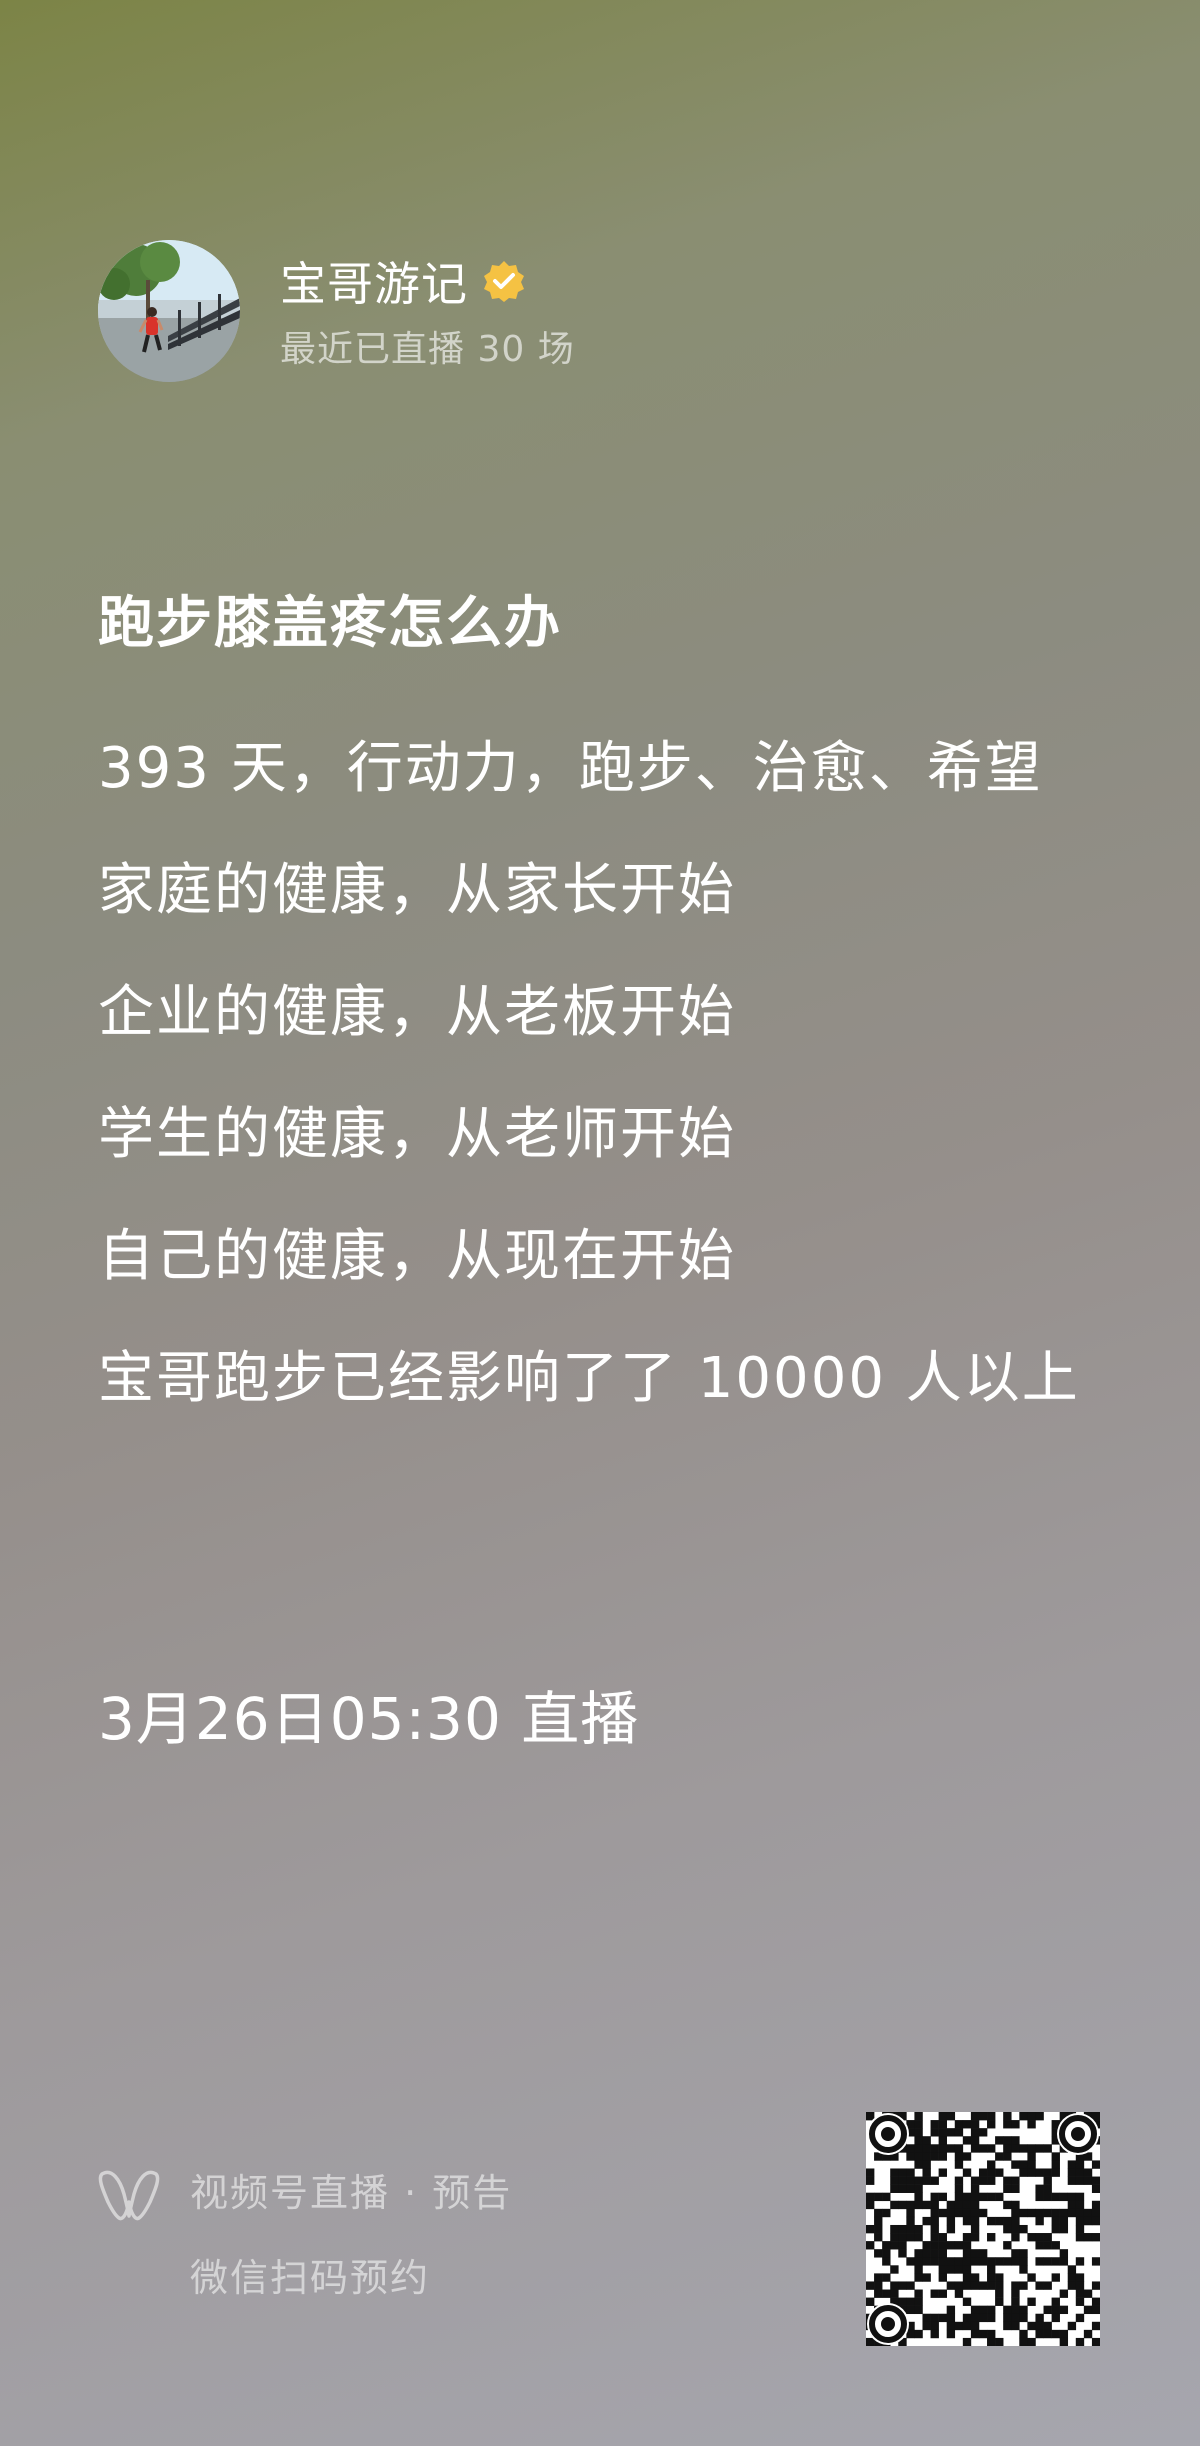 Image resolution: width=1200 pixels, height=2446 pixels. Describe the element at coordinates (351, 2193) in the screenshot. I see `footer-live-preview: 视频号直播 · 预告` at that location.